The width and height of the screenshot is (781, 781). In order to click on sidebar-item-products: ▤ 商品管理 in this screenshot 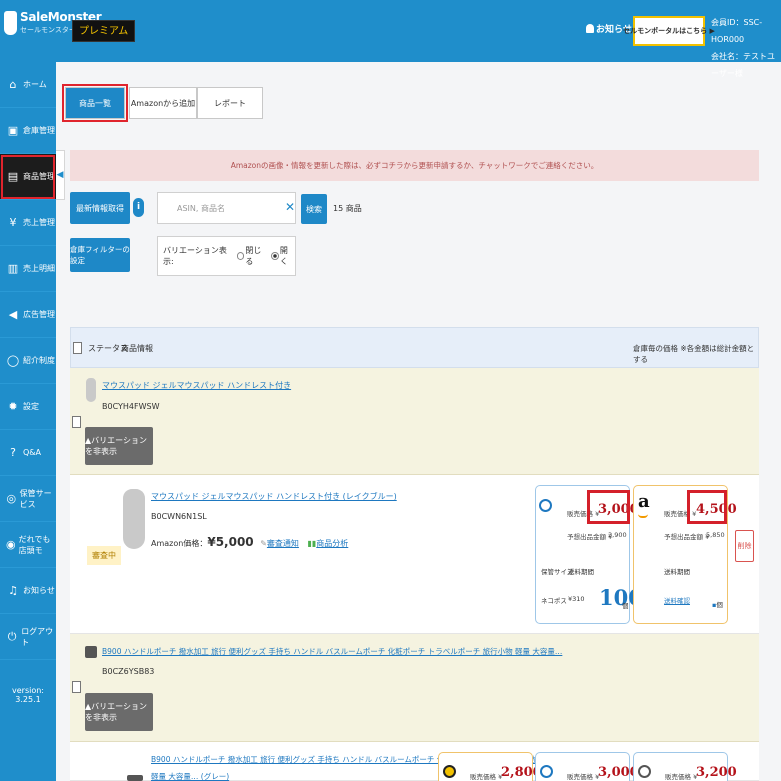, I will do `click(28, 177)`.